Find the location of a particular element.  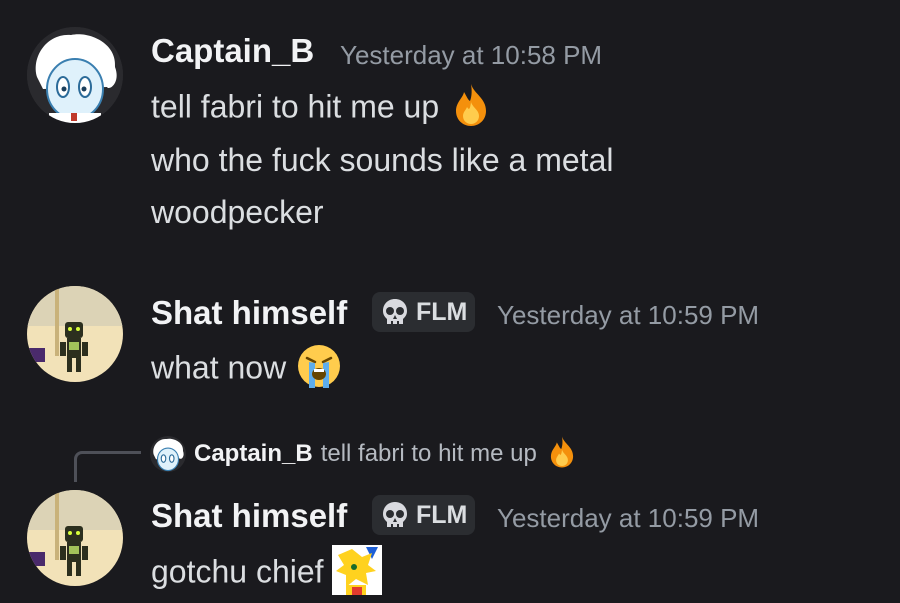

reply-author: Captain_B is located at coordinates (253, 454).